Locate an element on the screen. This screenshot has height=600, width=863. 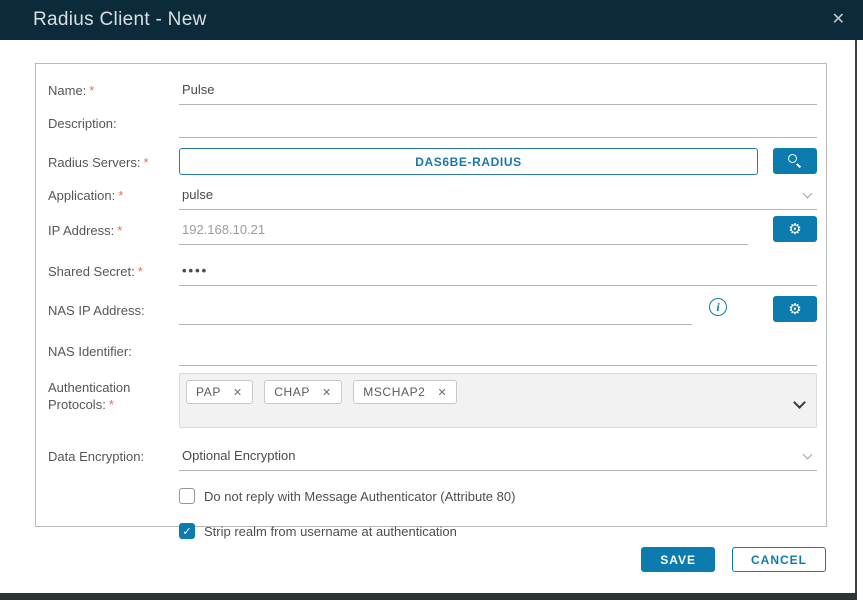
strip-realm-checkbox: ✓ is located at coordinates (187, 531).